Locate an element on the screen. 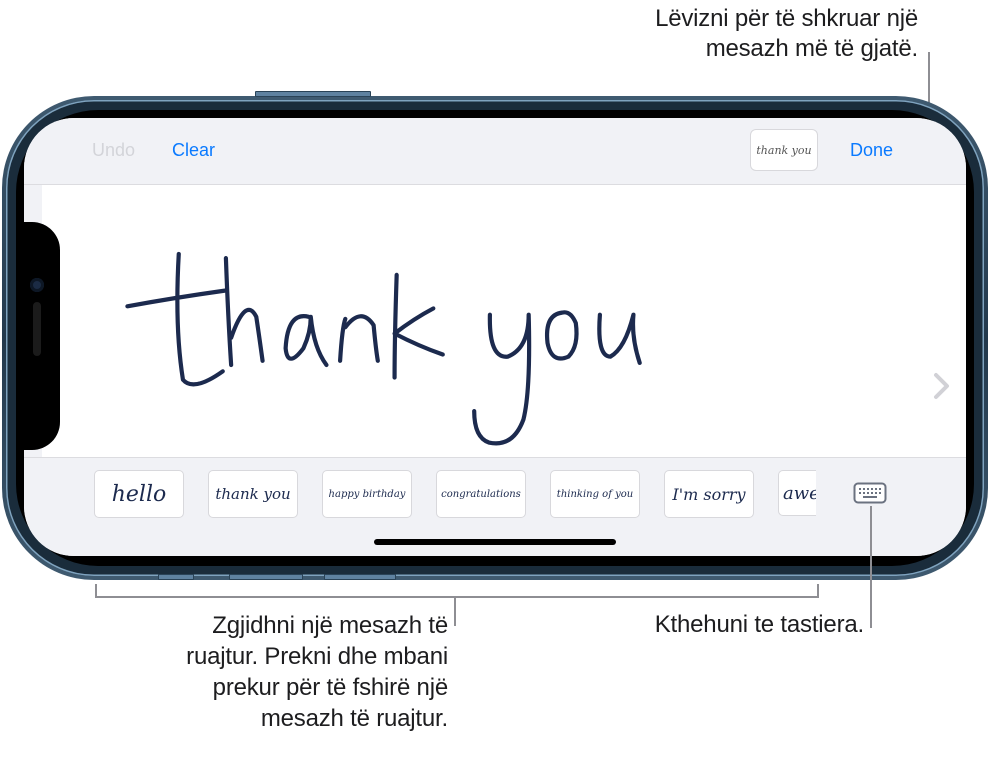  keyboard-icon is located at coordinates (870, 493).